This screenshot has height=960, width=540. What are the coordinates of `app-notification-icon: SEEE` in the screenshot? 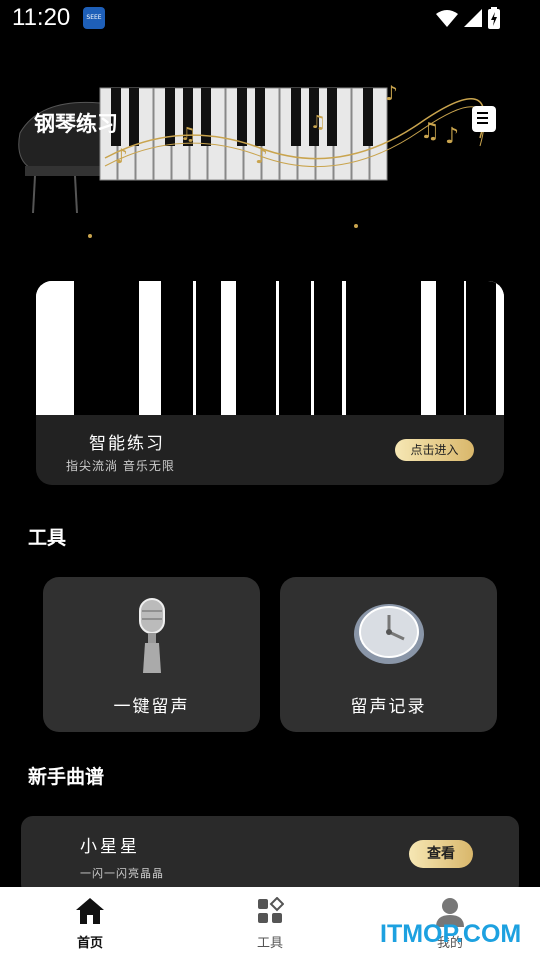 It's located at (94, 18).